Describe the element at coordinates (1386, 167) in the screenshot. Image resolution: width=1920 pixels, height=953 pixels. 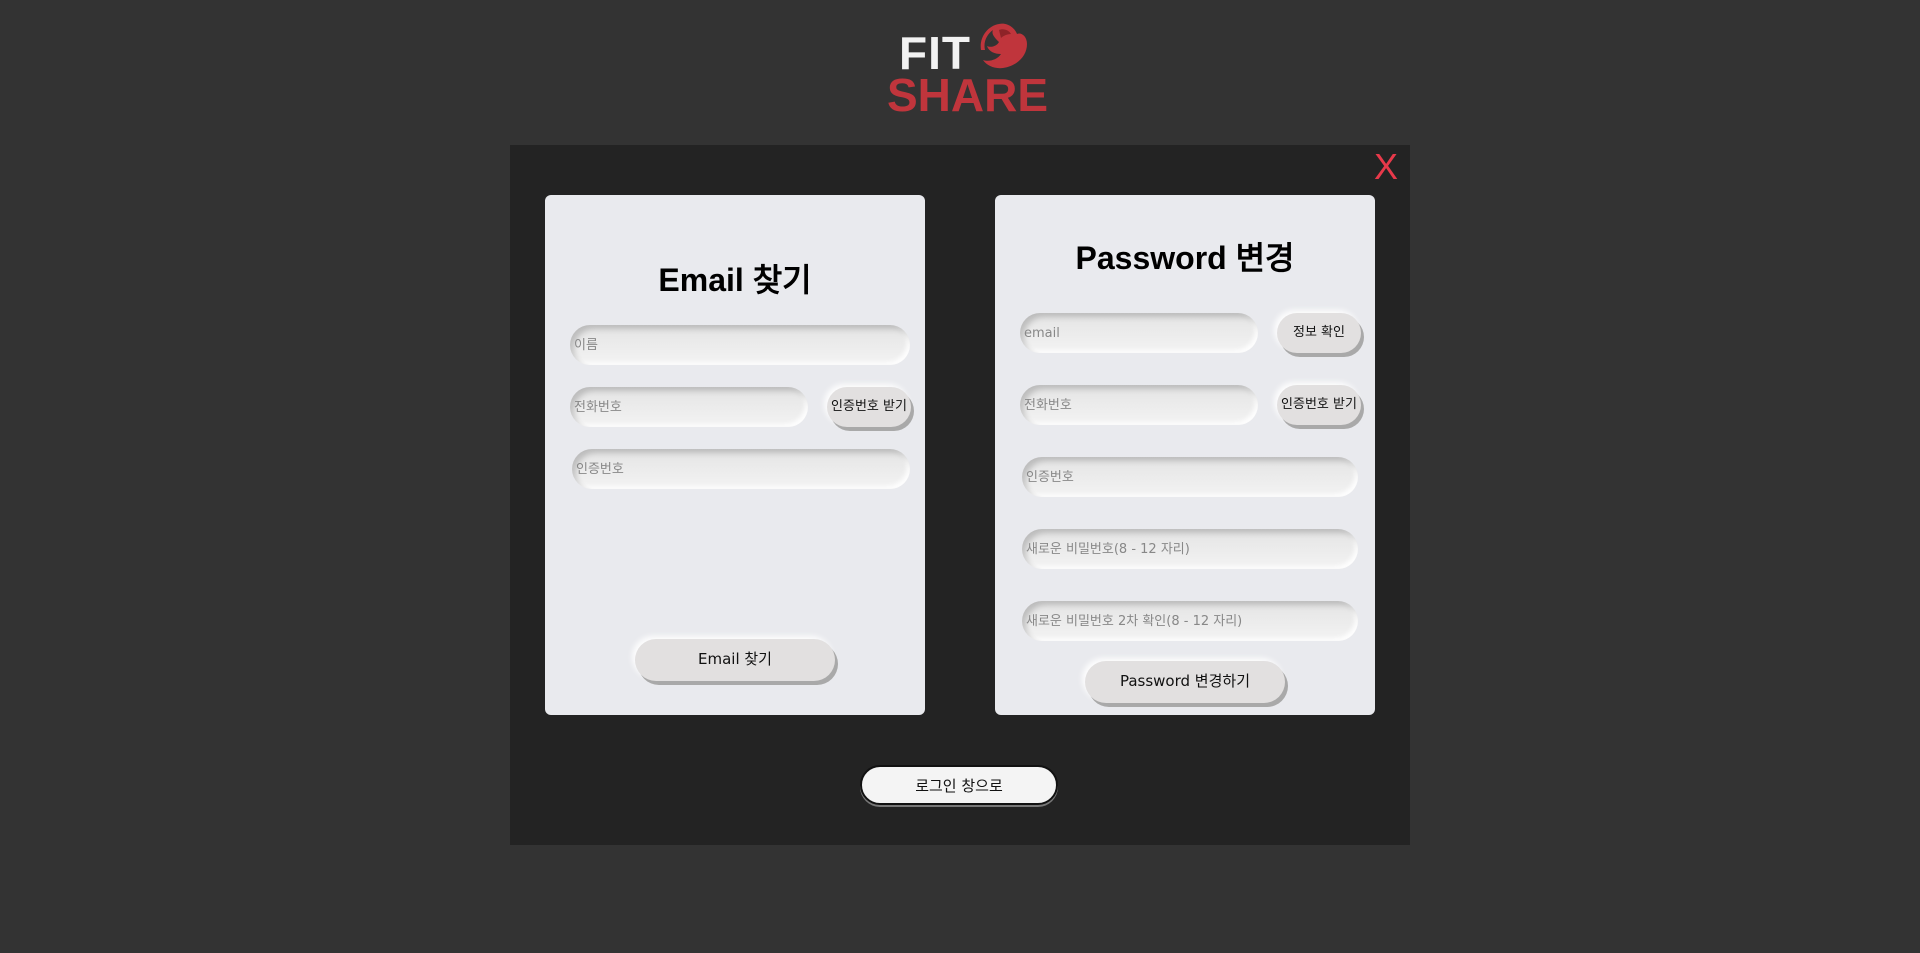
I see `close-icon: X` at that location.